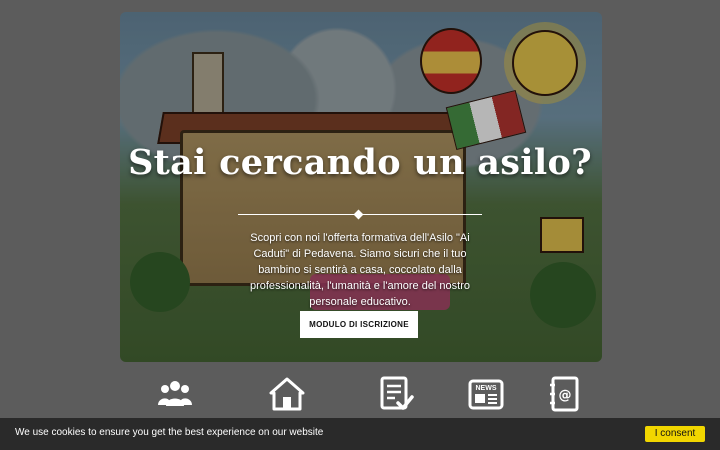 The width and height of the screenshot is (720, 450). I want to click on contact-book-icon: @, so click(564, 394).